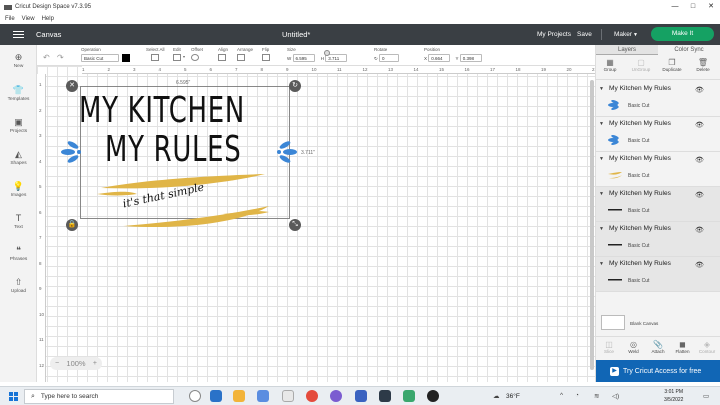 This screenshot has width=720, height=405. What do you see at coordinates (296, 34) in the screenshot?
I see `document-title: Untitled*` at bounding box center [296, 34].